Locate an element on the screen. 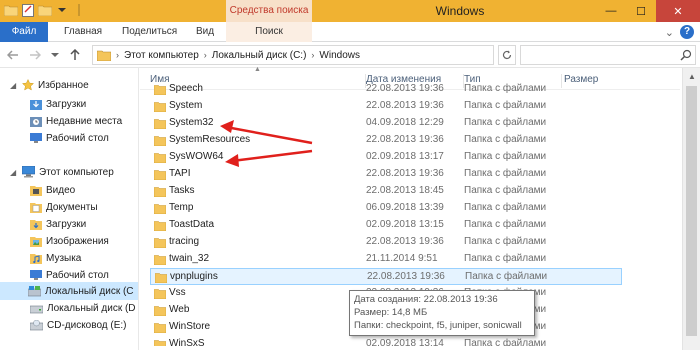 The height and width of the screenshot is (350, 700). tooltip-created: Дата создания: 22.08.2013 19:36 is located at coordinates (426, 299).